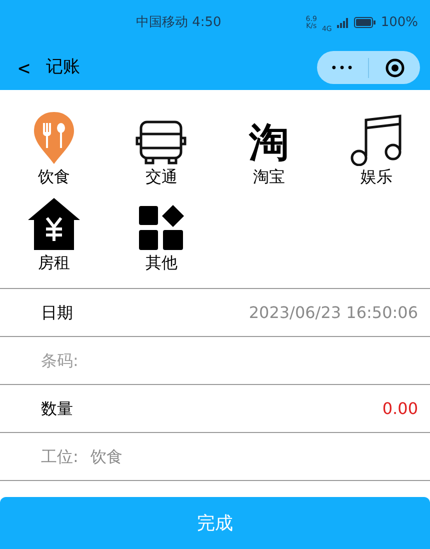 This screenshot has height=549, width=430. I want to click on battery-icon, so click(365, 22).